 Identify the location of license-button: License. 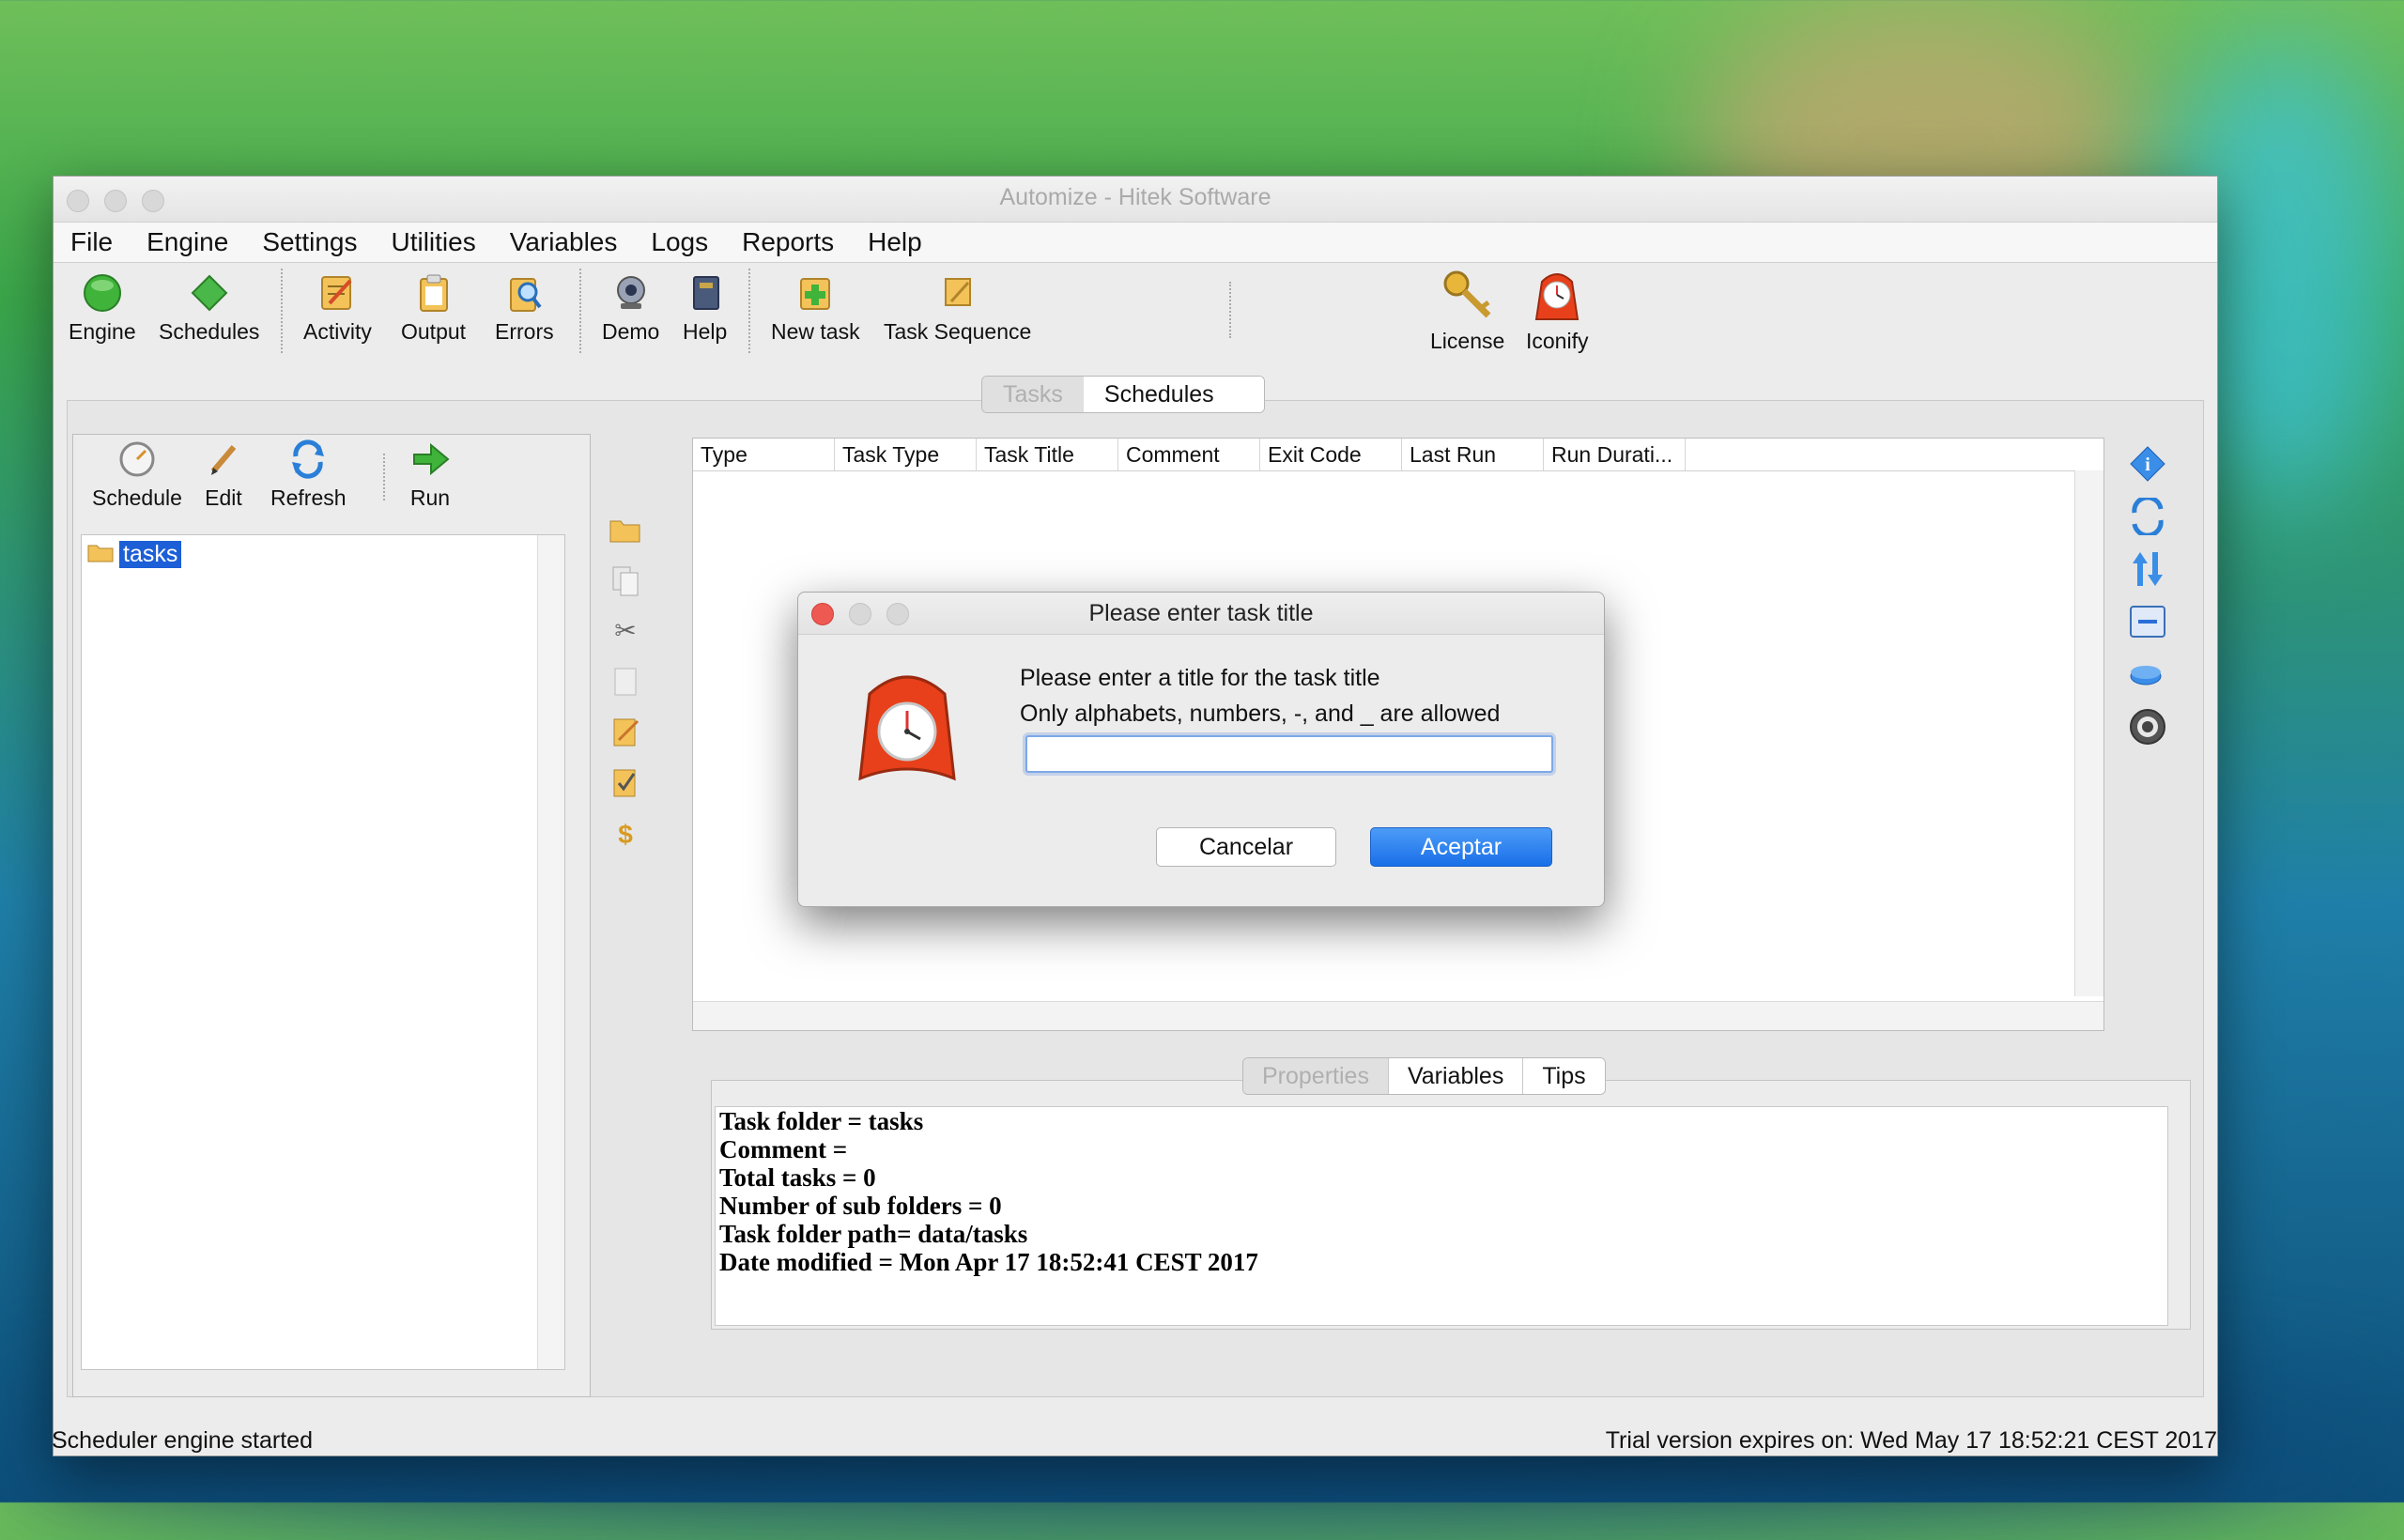
(1467, 310).